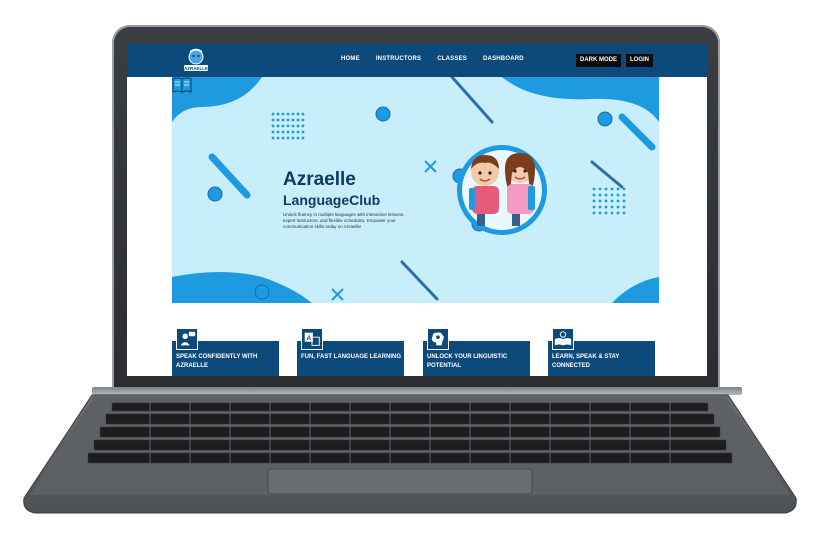 Image resolution: width=819 pixels, height=546 pixels. I want to click on blob-bottom-left, so click(242, 287).